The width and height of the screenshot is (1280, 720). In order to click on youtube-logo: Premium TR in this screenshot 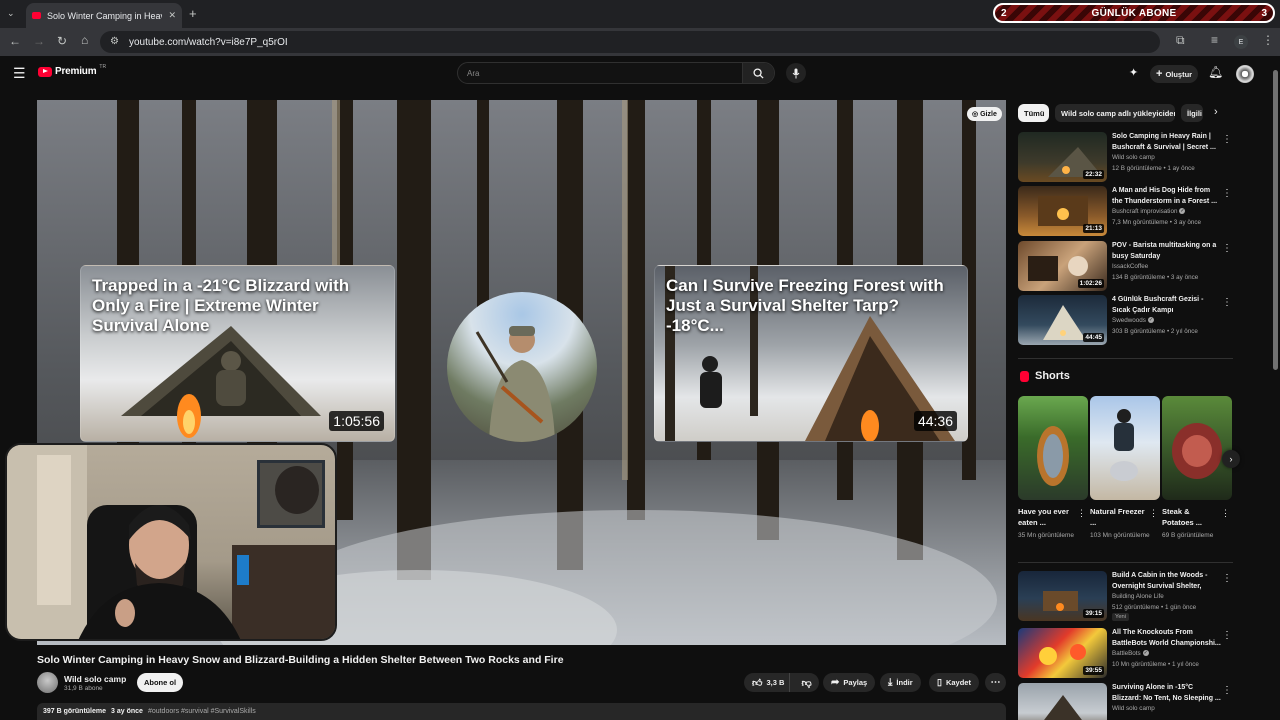, I will do `click(72, 70)`.